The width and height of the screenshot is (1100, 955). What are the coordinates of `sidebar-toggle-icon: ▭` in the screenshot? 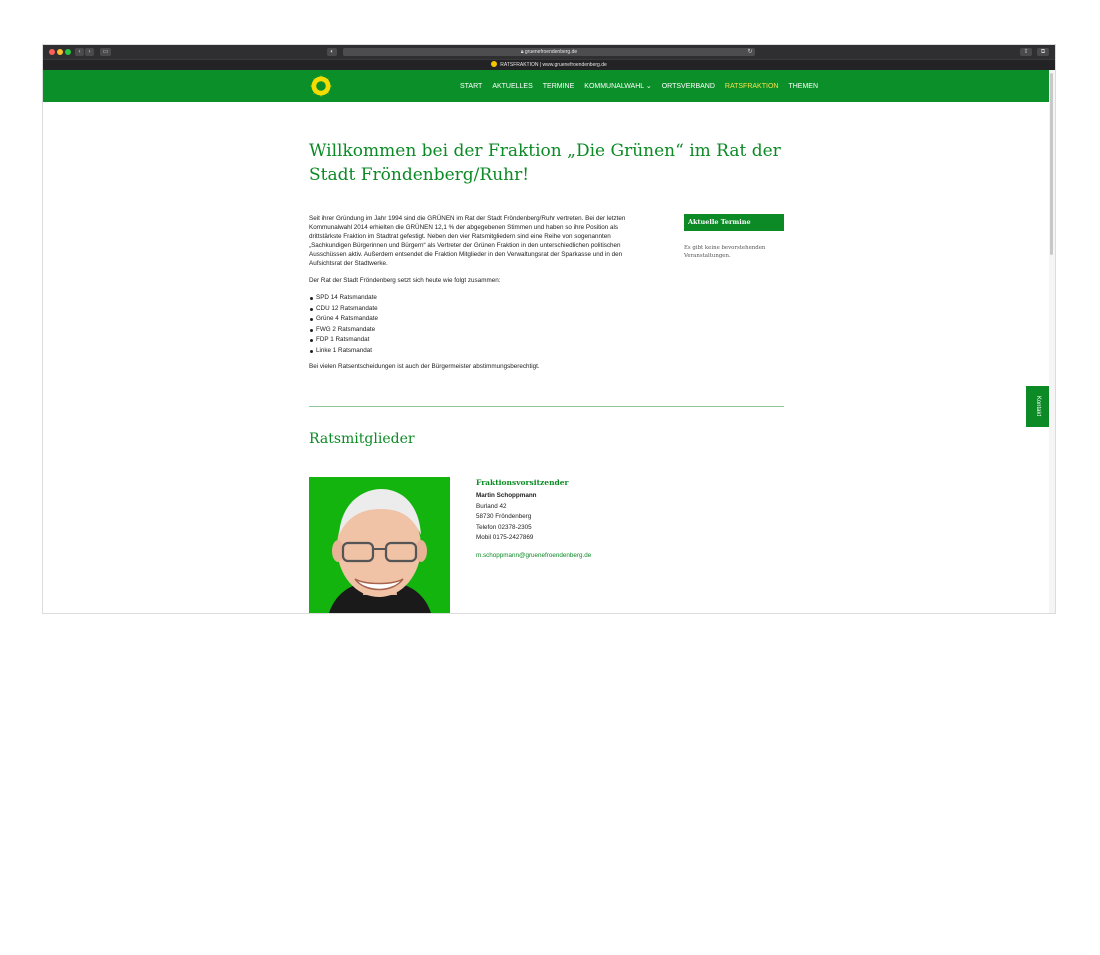 It's located at (105, 52).